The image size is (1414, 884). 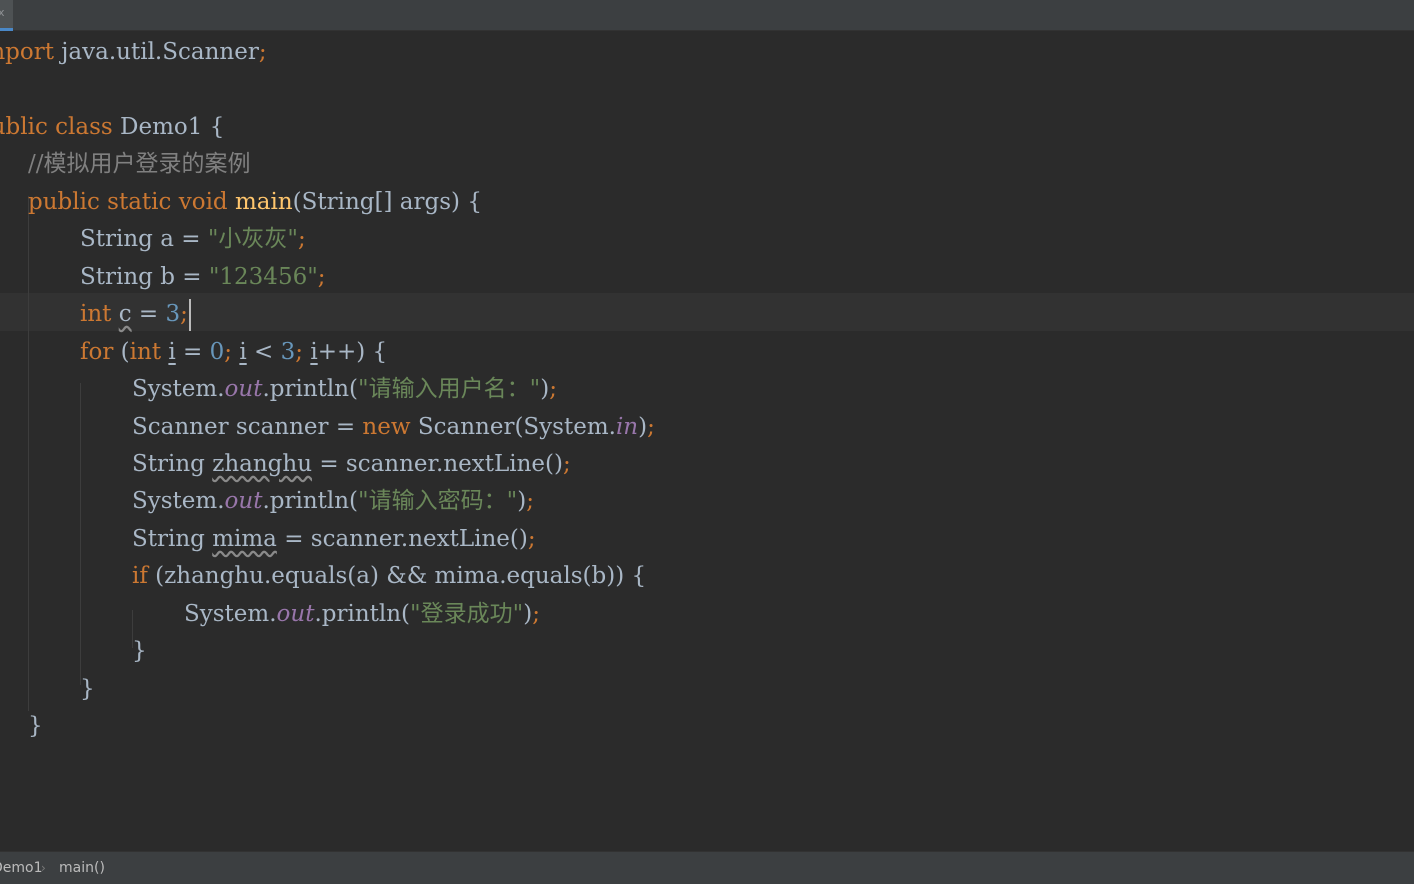 What do you see at coordinates (173, 314) in the screenshot?
I see `number-literal: 3` at bounding box center [173, 314].